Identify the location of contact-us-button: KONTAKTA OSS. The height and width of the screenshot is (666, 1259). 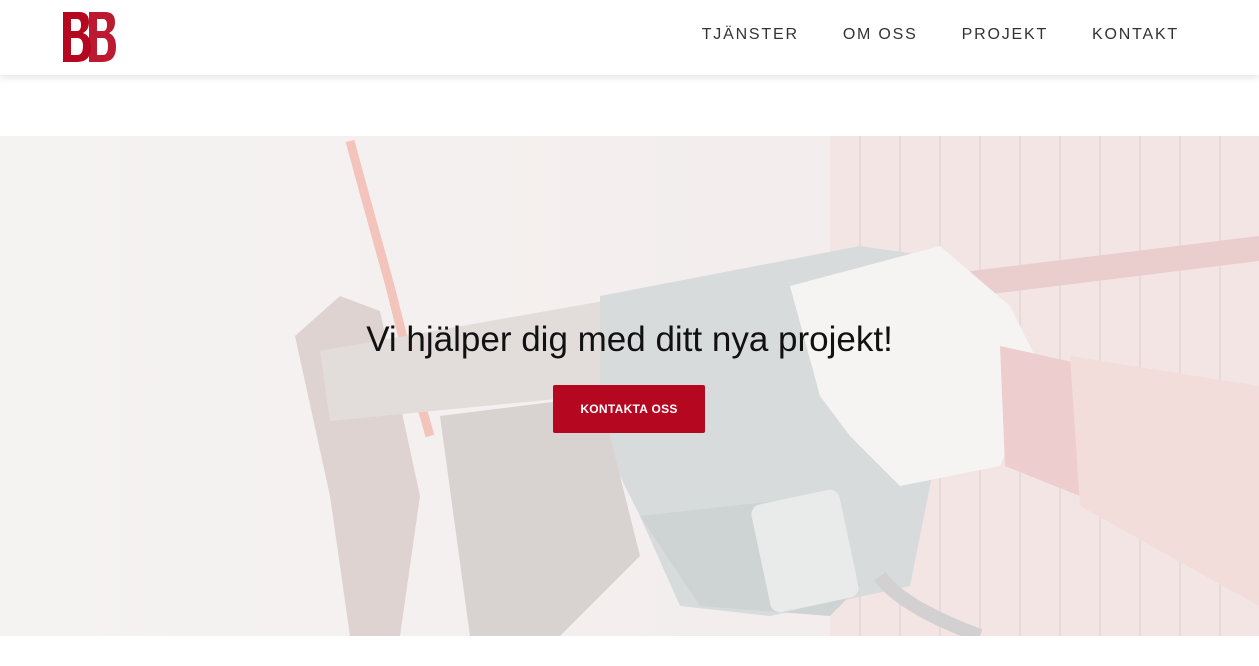
(629, 409).